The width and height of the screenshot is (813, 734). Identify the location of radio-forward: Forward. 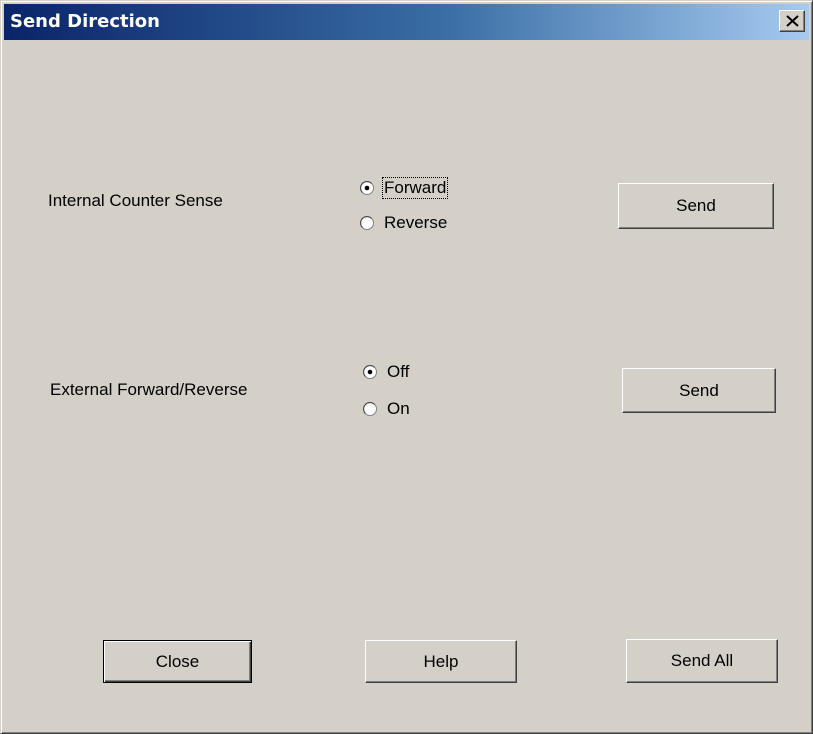
(404, 188).